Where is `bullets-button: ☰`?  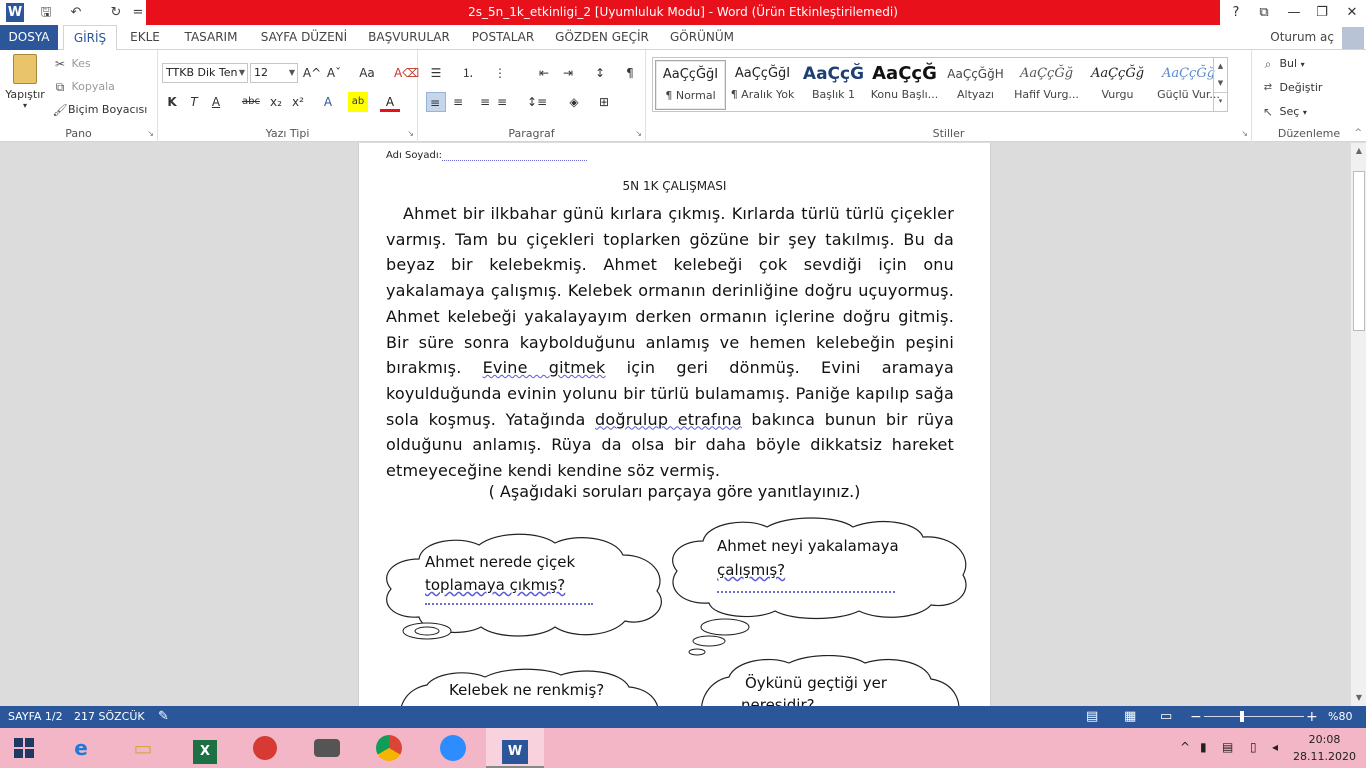
bullets-button: ☰ is located at coordinates (436, 73).